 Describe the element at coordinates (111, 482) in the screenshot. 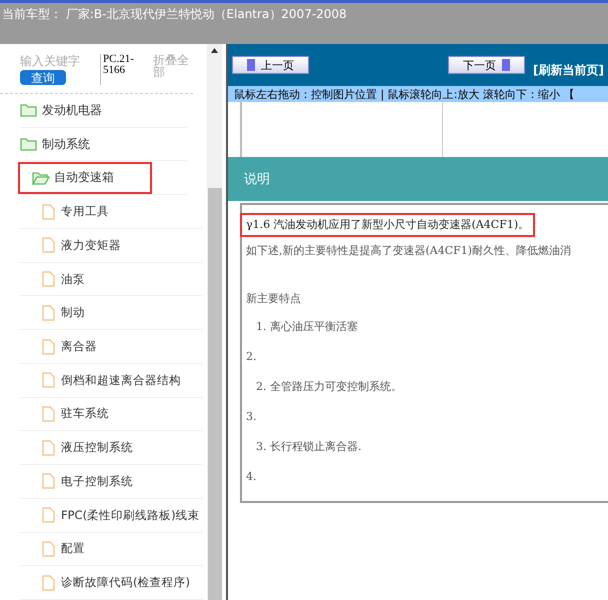

I see `tree-item: 电子控制系统` at that location.